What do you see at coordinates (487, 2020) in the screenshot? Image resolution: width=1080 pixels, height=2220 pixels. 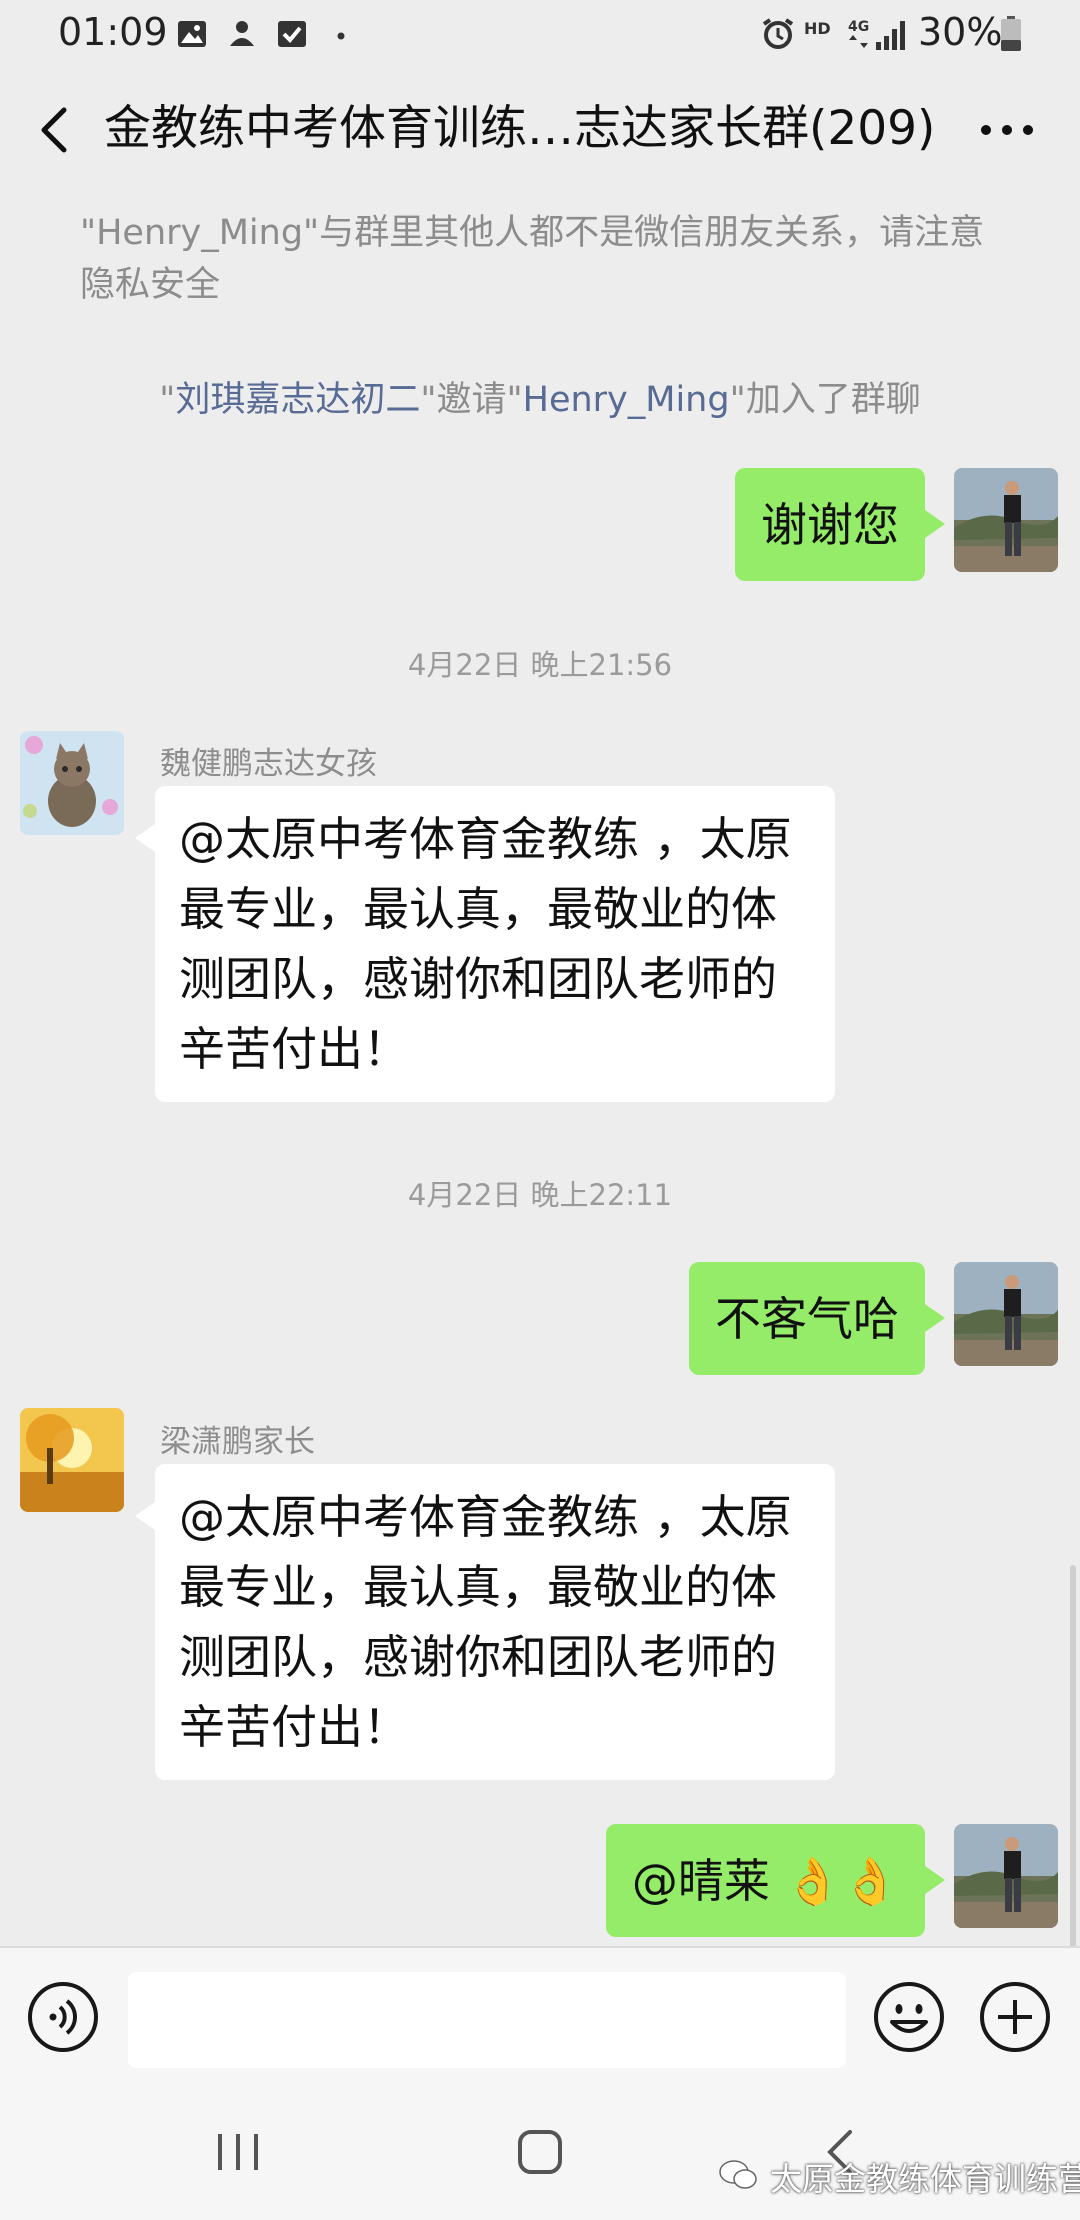 I see `message-input` at bounding box center [487, 2020].